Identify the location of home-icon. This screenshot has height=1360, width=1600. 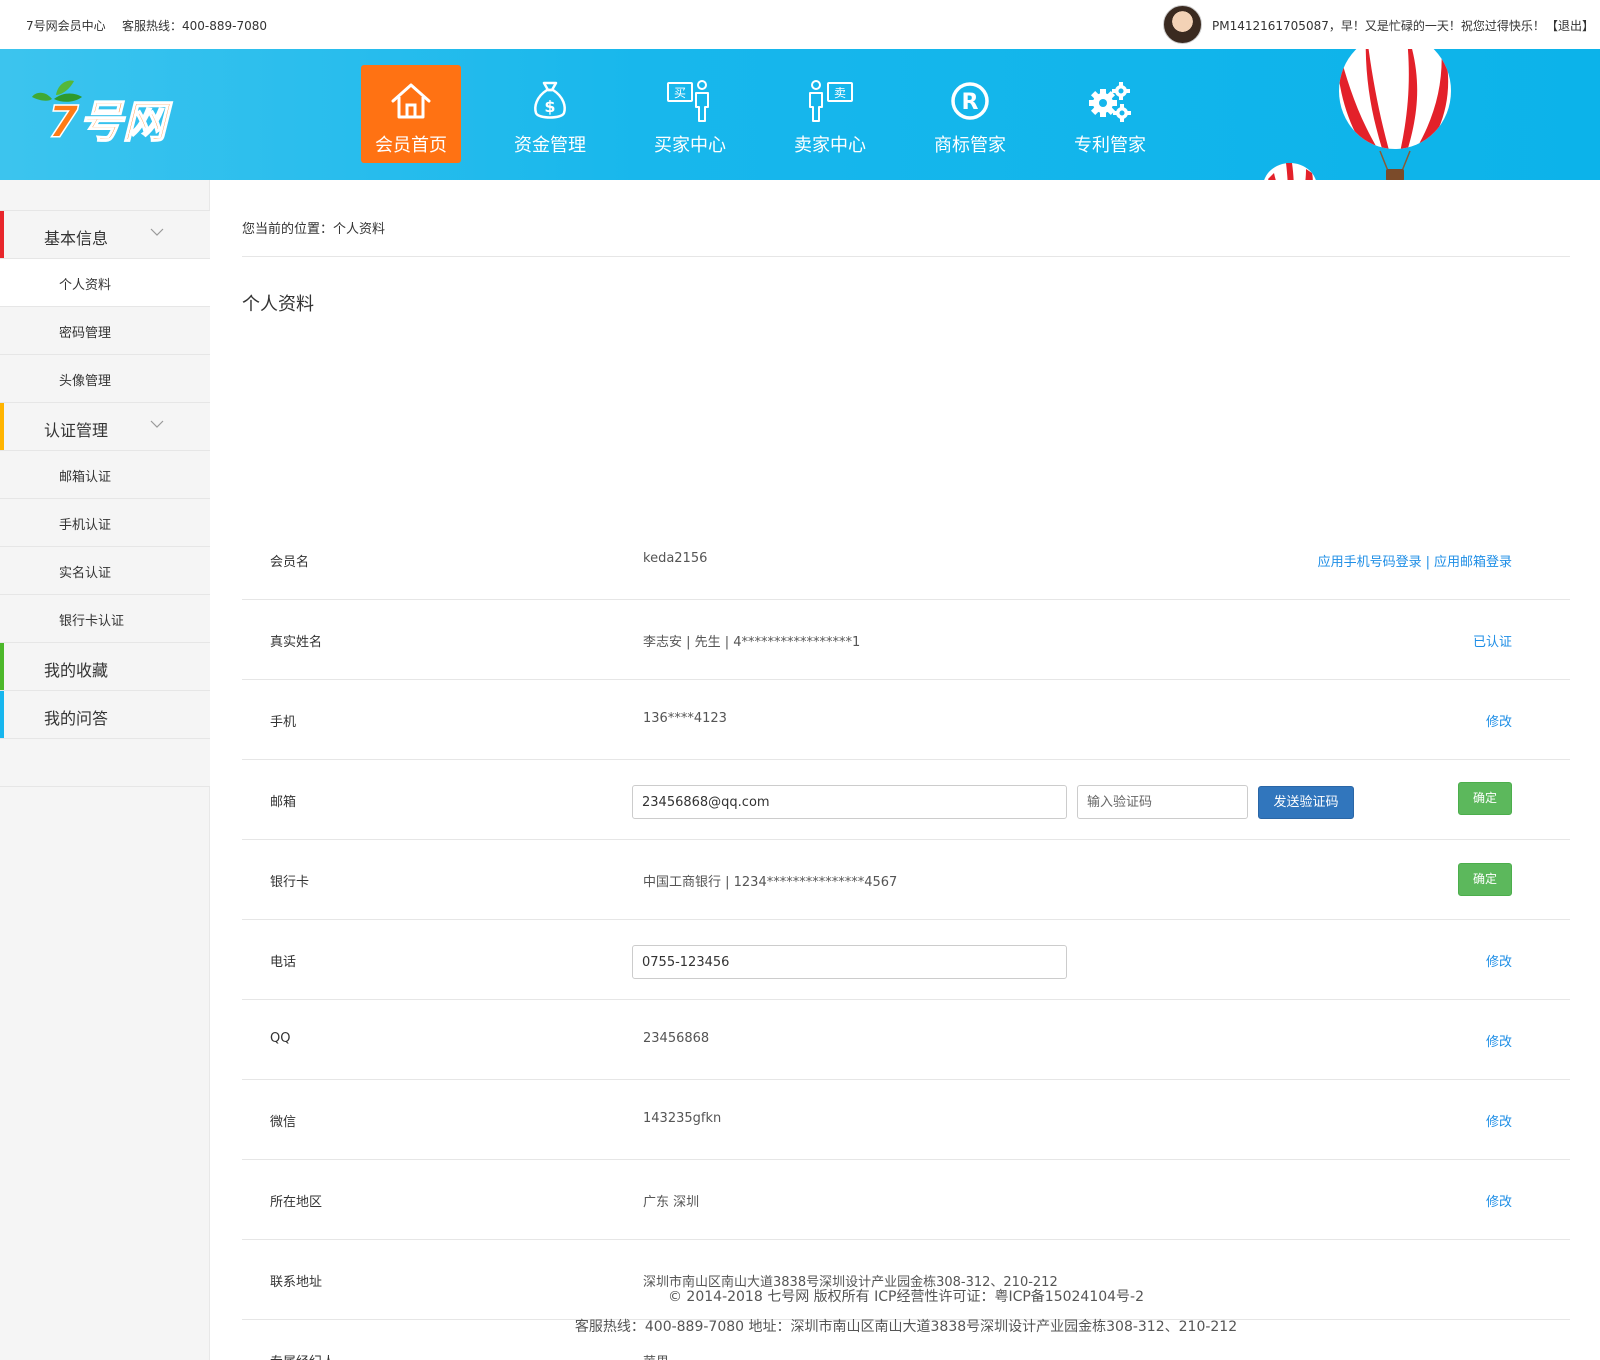
(411, 101).